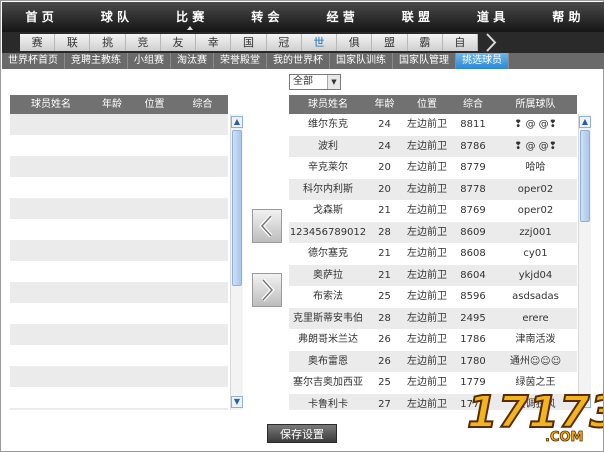  What do you see at coordinates (39, 17) in the screenshot?
I see `top-nav-item: 首 页` at bounding box center [39, 17].